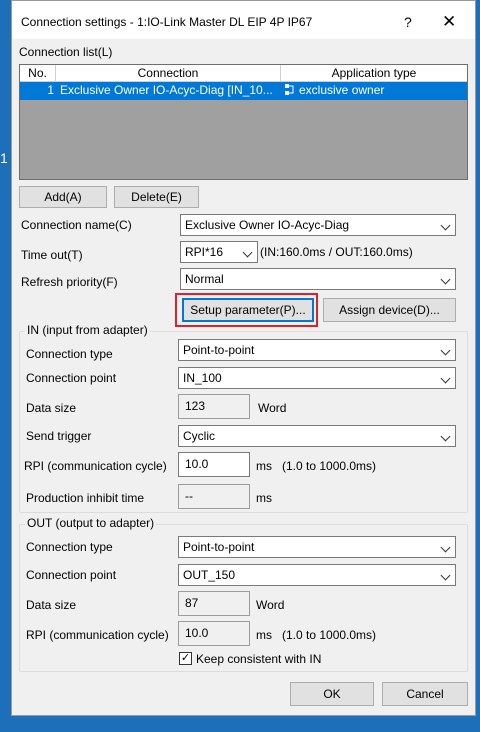  Describe the element at coordinates (214, 496) in the screenshot. I see `production-inhibit-field: --` at that location.